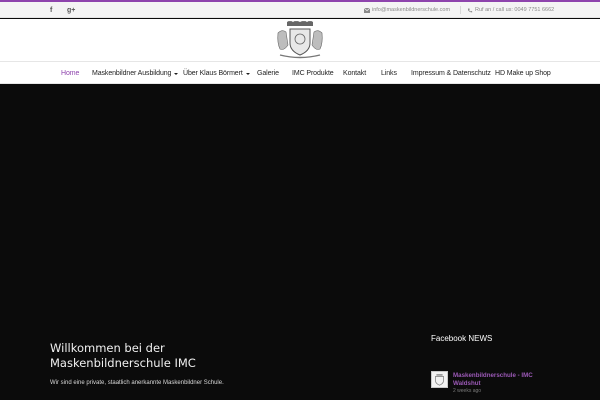 This screenshot has height=400, width=600. What do you see at coordinates (460, 10) in the screenshot?
I see `contact-divider` at bounding box center [460, 10].